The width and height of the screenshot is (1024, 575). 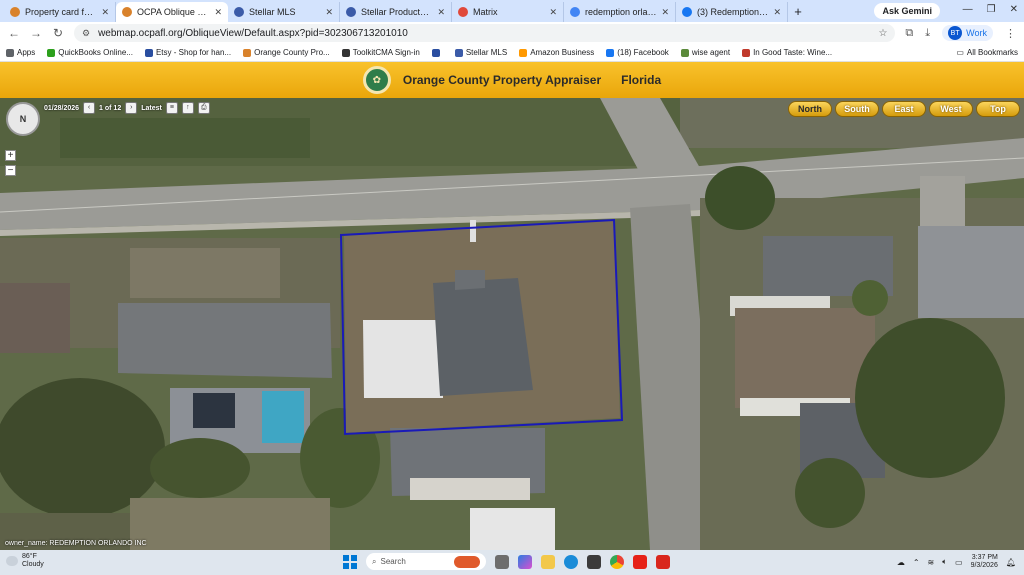 I want to click on volume-icon: 🔈︎, so click(x=944, y=562).